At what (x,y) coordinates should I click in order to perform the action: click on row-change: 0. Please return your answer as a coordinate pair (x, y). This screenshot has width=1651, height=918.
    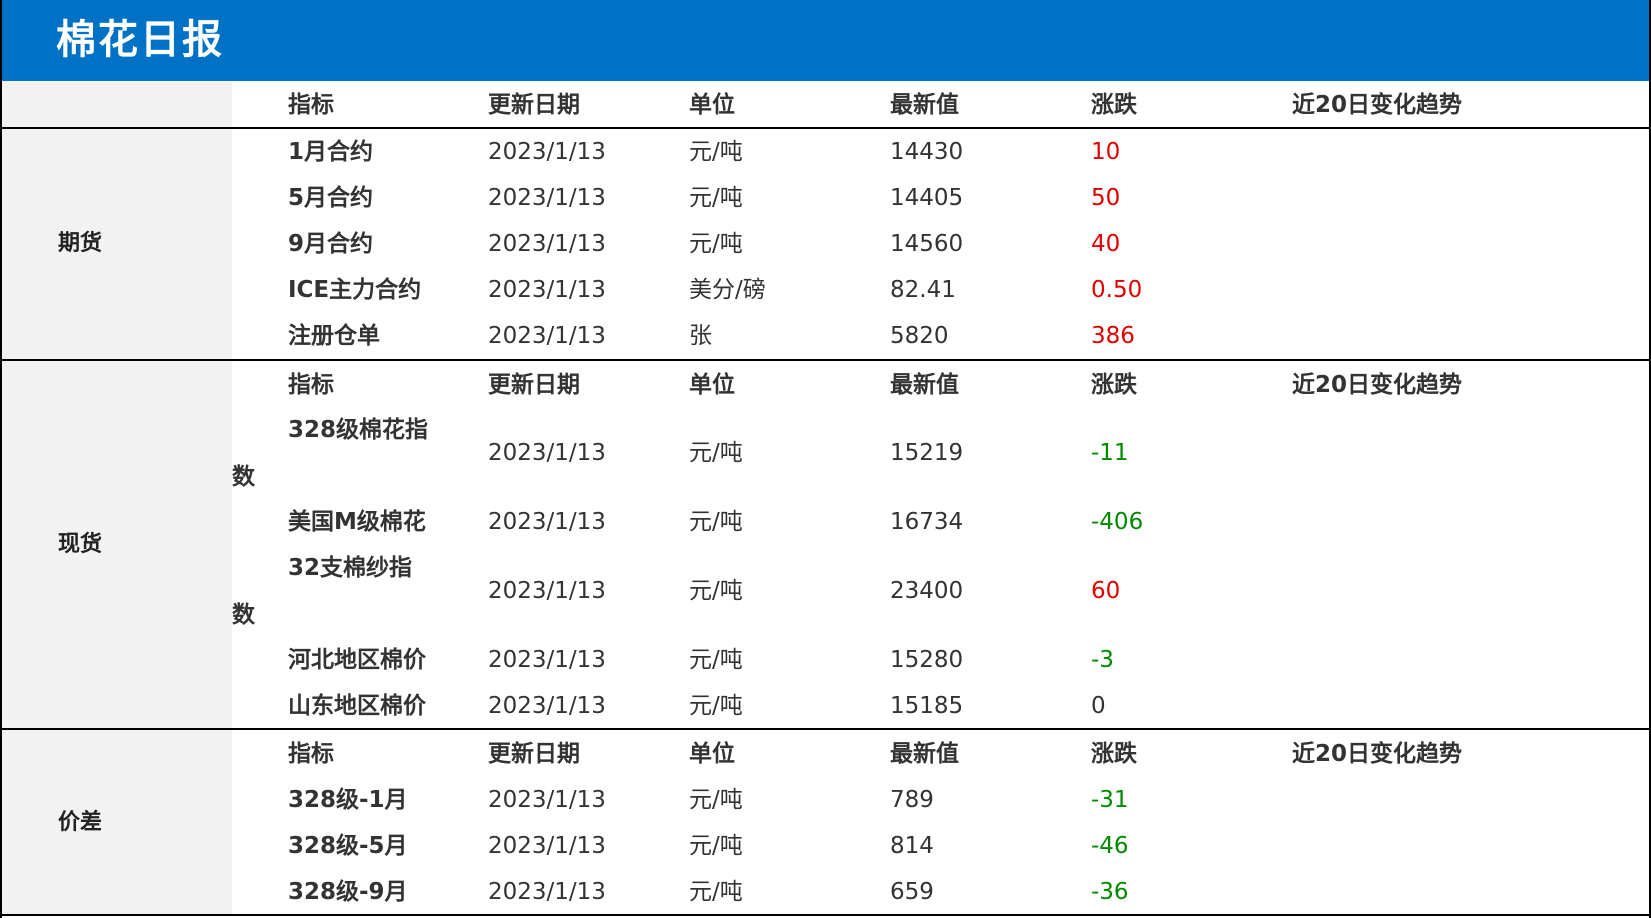
    Looking at the image, I should click on (1098, 706).